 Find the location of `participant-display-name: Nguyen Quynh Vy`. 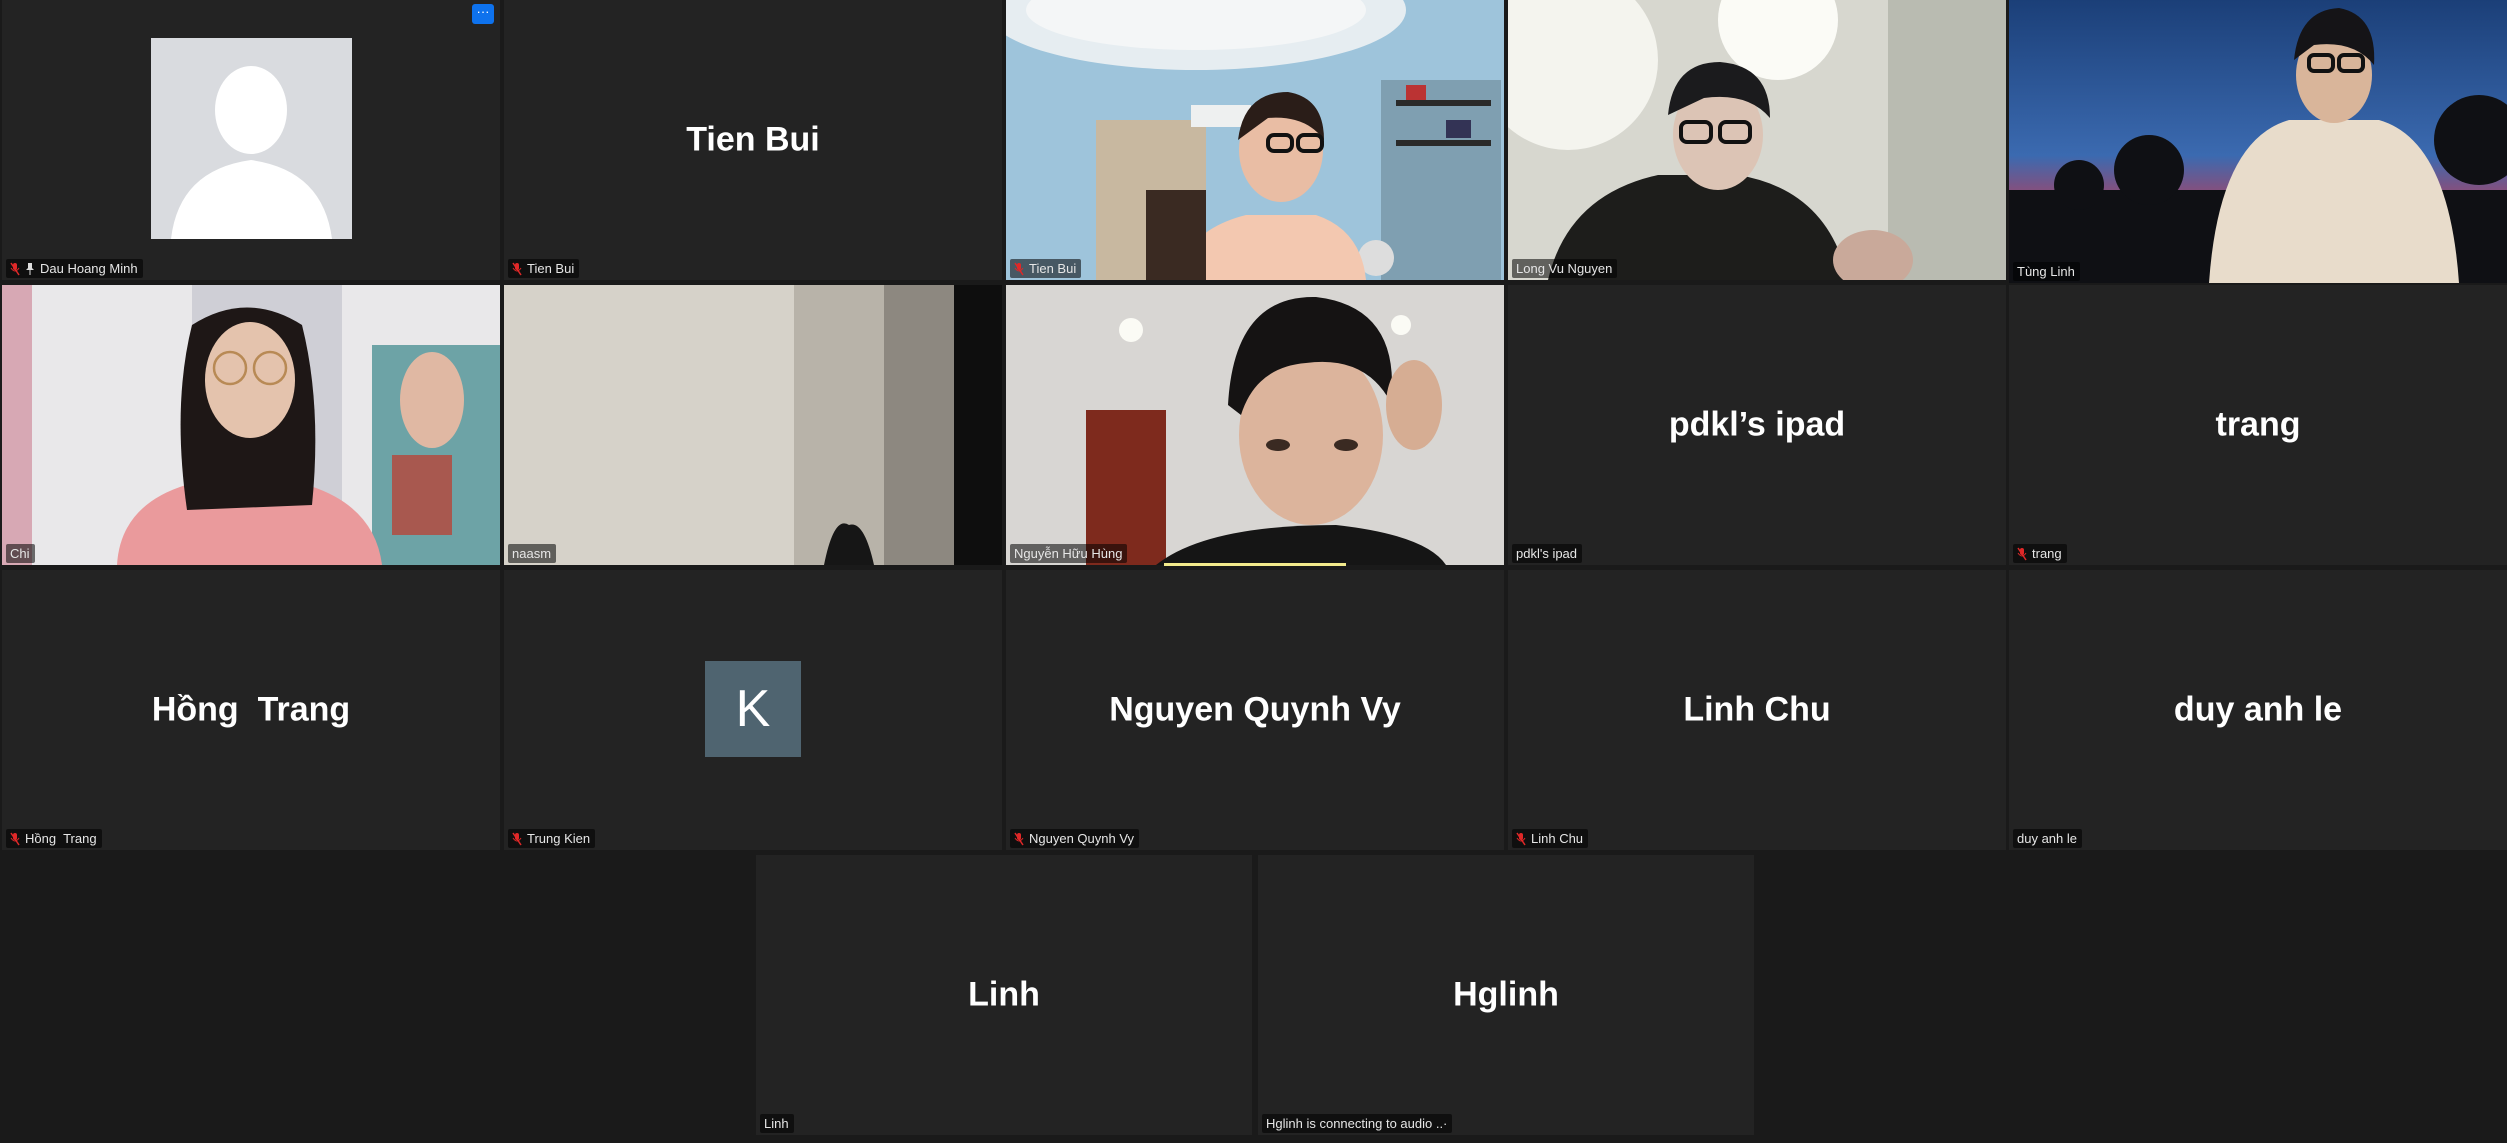

participant-display-name: Nguyen Quynh Vy is located at coordinates (1255, 709).